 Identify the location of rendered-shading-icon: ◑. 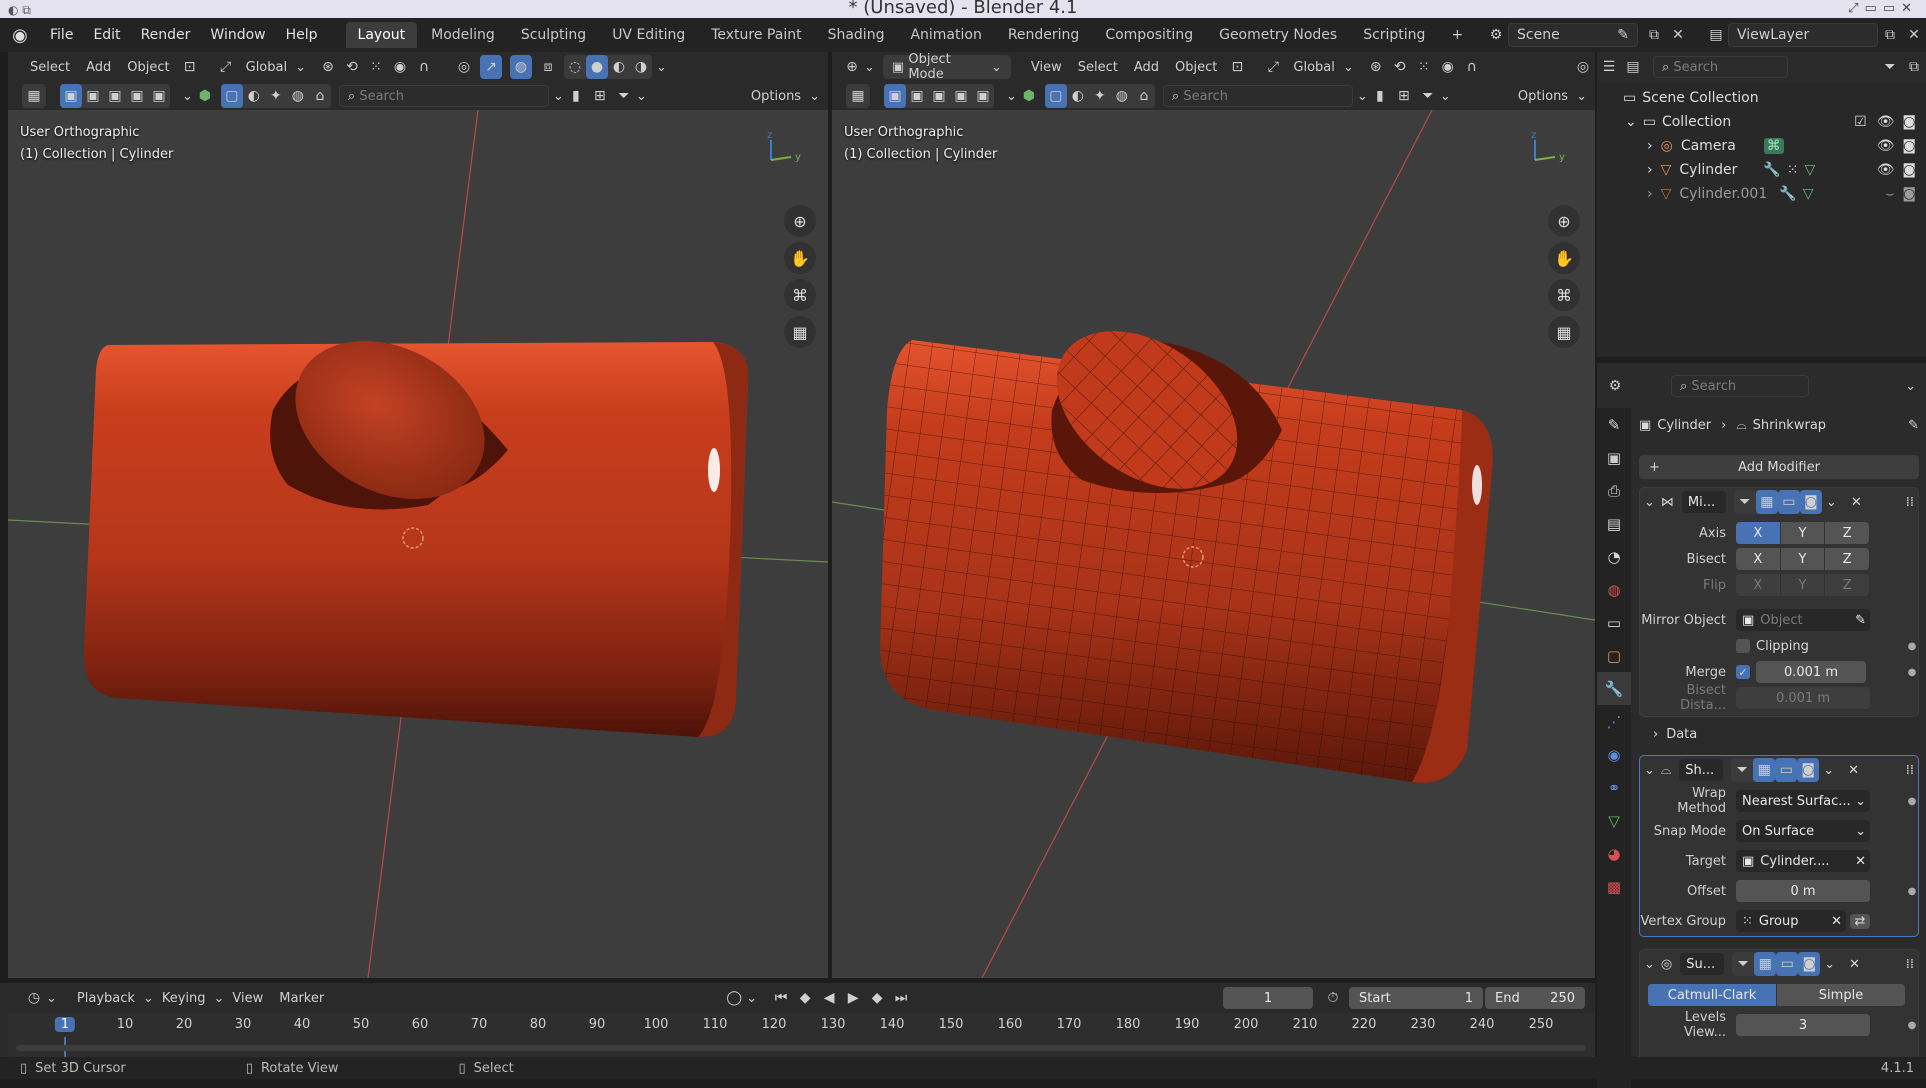
(641, 67).